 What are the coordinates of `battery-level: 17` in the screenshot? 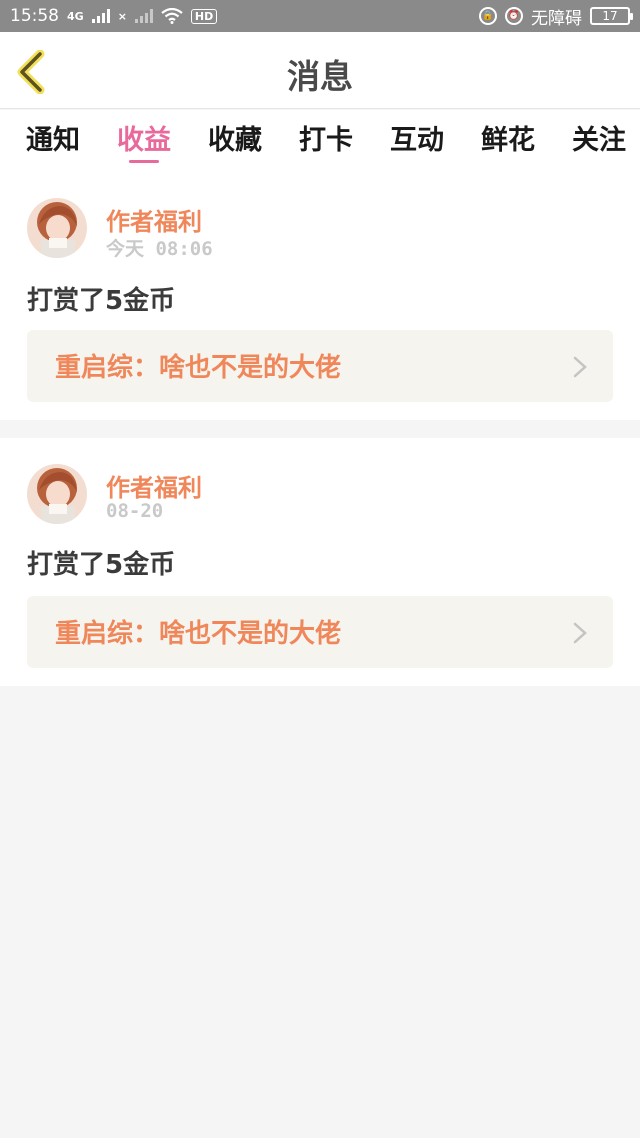 It's located at (610, 16).